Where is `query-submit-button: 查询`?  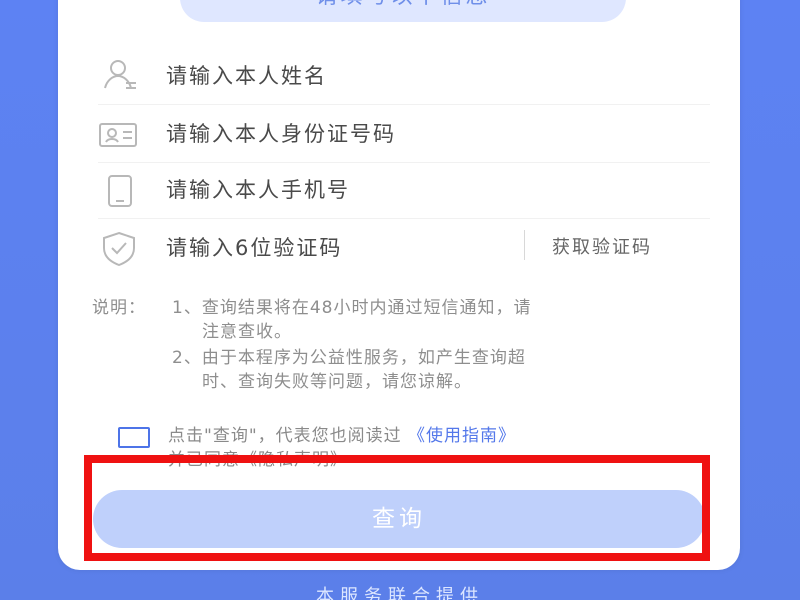
query-submit-button: 查询 is located at coordinates (399, 519).